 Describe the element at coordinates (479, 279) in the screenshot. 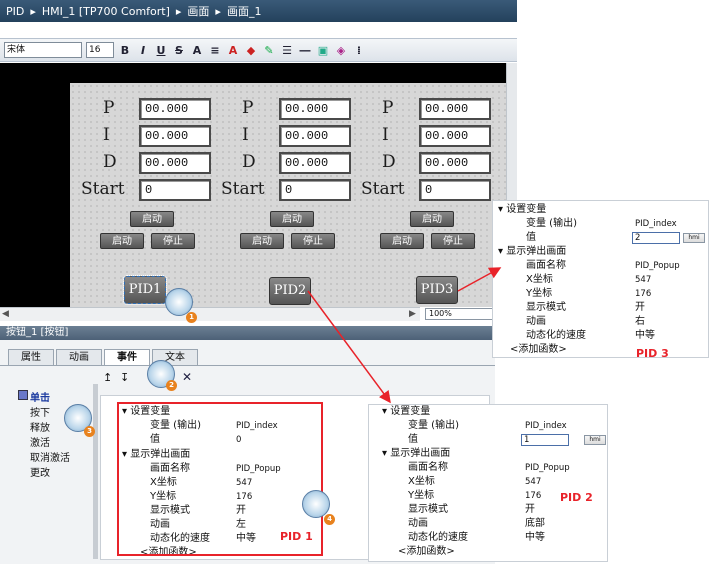

I see `pid3-arrow` at that location.